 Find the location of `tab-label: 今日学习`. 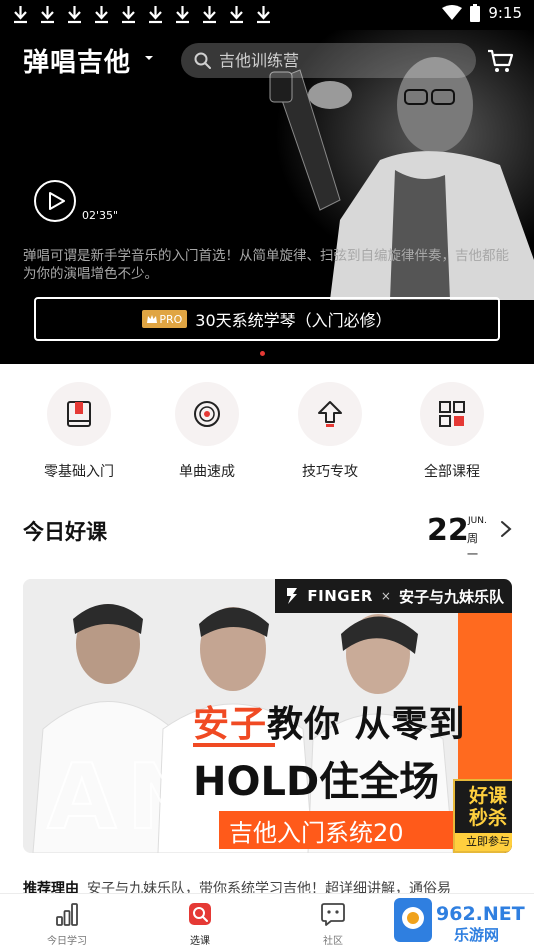

tab-label: 今日学习 is located at coordinates (67, 941).